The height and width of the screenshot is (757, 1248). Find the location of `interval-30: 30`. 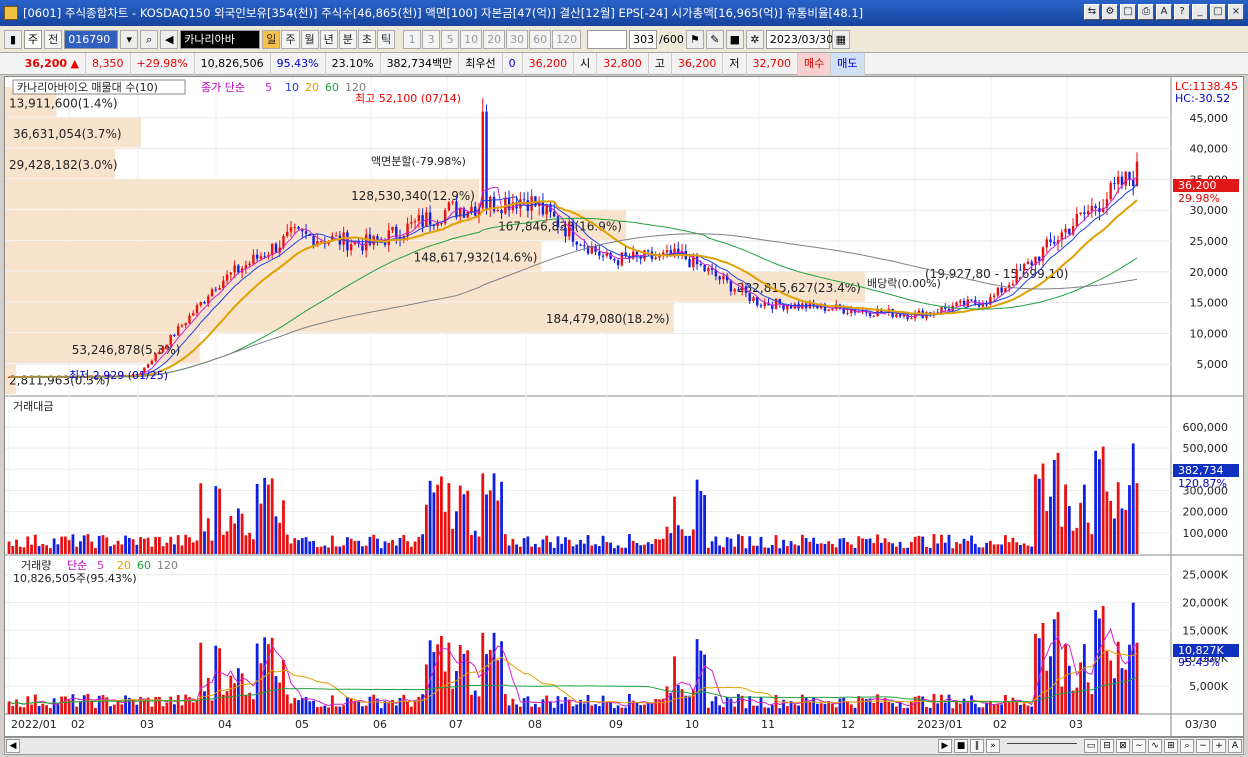

interval-30: 30 is located at coordinates (517, 39).